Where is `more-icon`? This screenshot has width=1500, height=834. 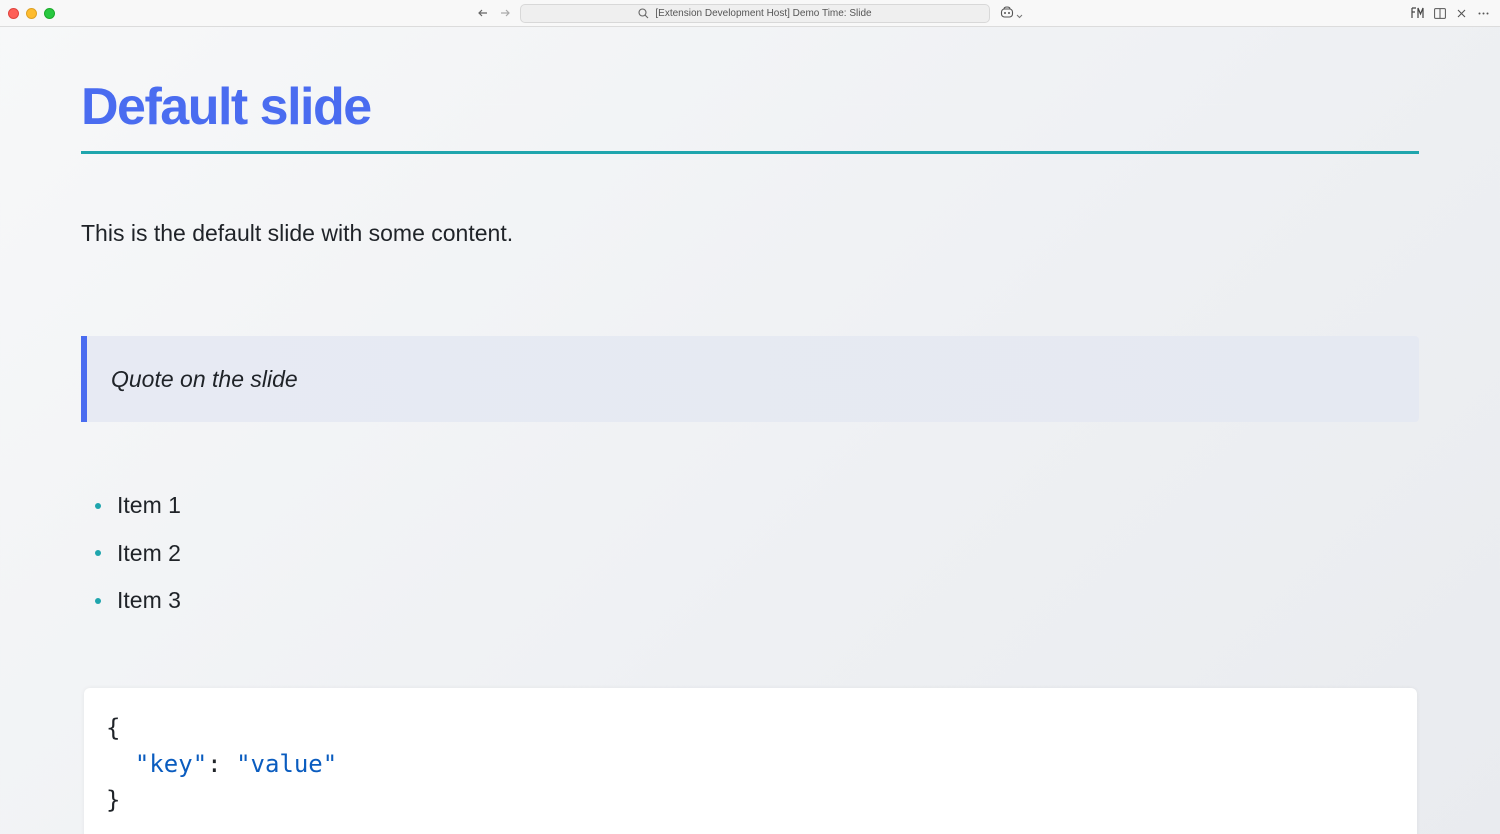
more-icon is located at coordinates (1483, 13).